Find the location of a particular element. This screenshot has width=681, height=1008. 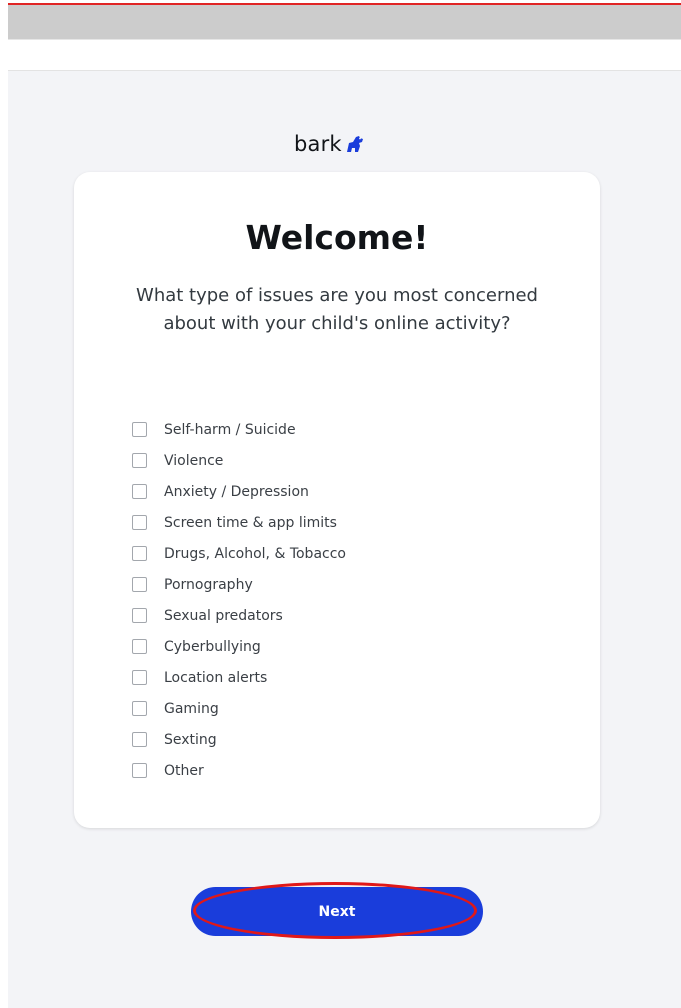

option-label: Location alerts is located at coordinates (216, 677).